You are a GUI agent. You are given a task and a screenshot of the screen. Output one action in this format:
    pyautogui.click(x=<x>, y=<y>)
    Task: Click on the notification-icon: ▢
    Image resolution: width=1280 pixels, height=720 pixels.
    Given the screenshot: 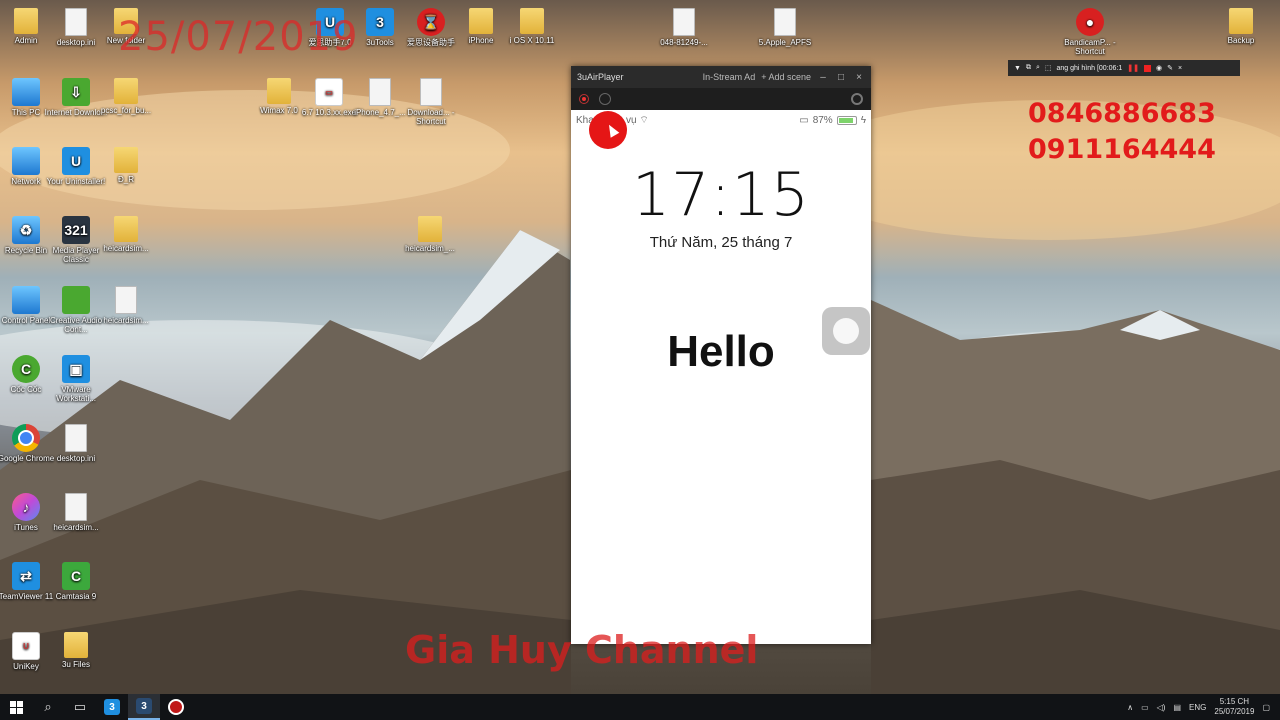 What is the action you would take?
    pyautogui.click(x=1266, y=707)
    